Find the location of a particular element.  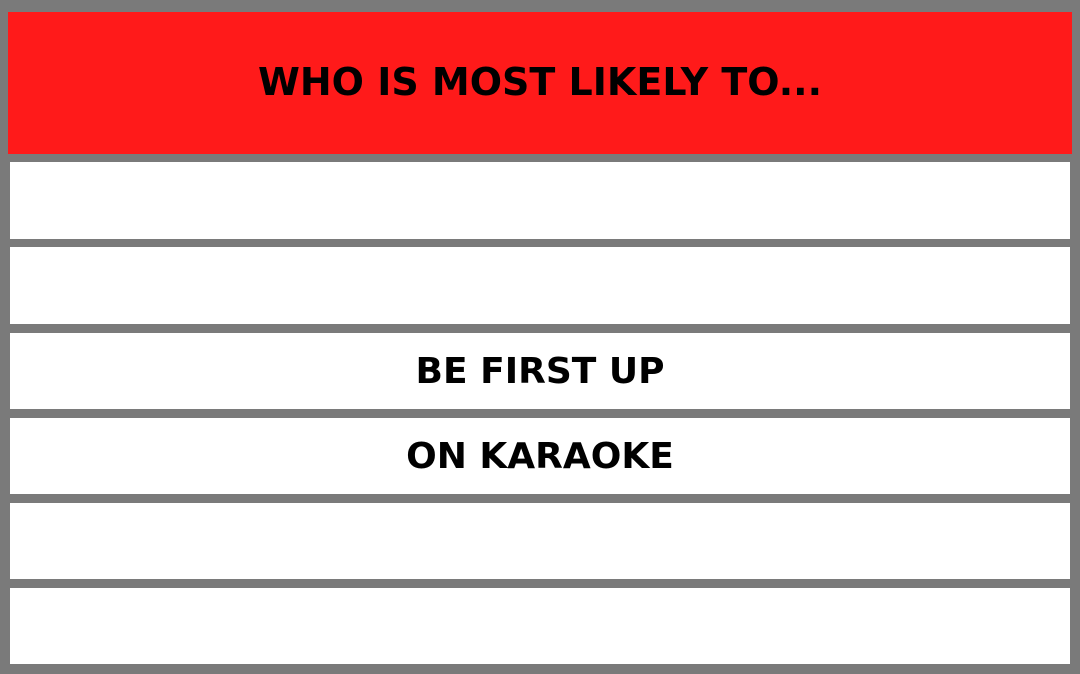

line-row-3: BE FIRST UP is located at coordinates (540, 371).